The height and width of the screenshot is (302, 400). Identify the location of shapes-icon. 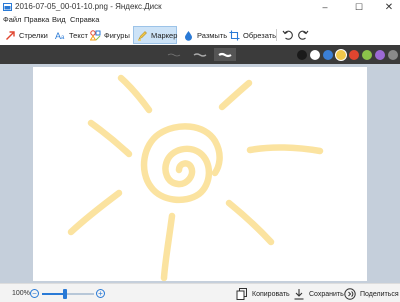
(95, 34).